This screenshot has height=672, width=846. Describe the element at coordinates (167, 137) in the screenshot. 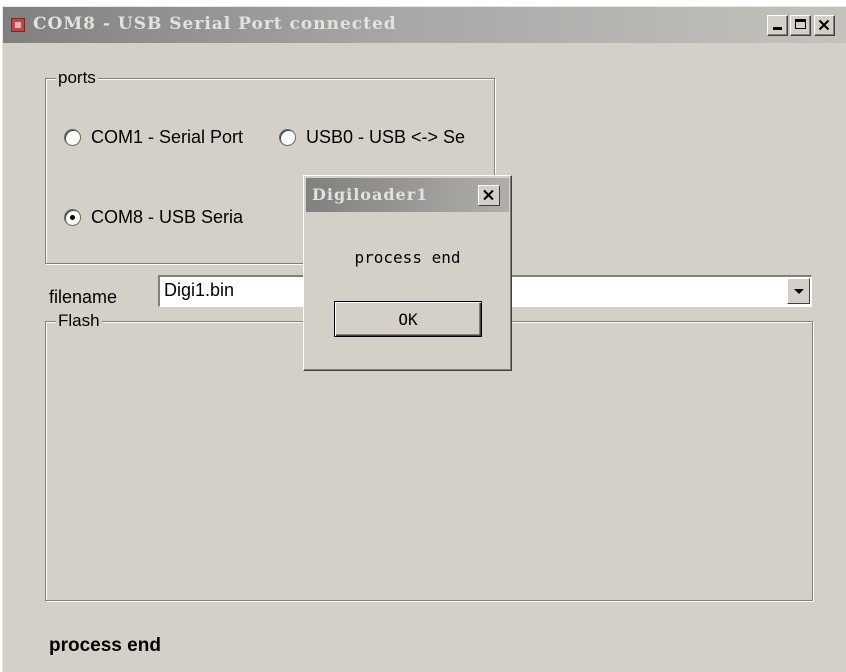

I see `radio-com1-label: COM1 - Serial Port` at that location.